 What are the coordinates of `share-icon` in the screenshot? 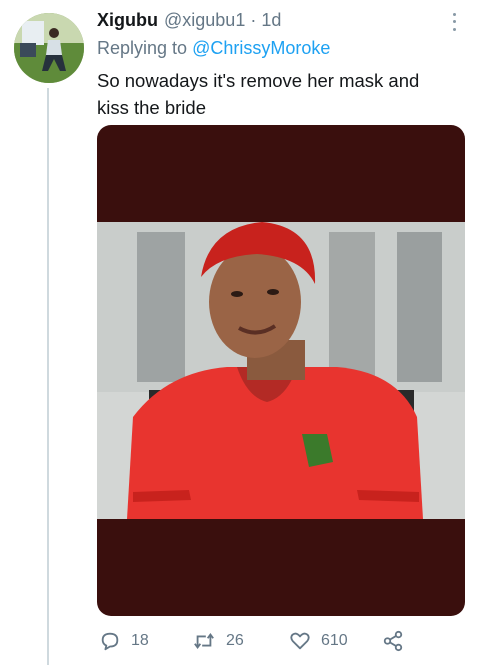 It's located at (393, 641).